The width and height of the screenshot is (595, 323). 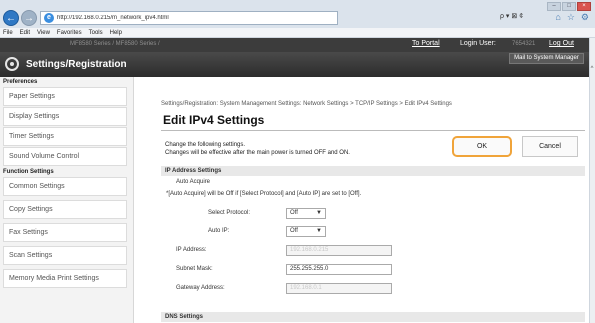 What do you see at coordinates (49, 18) in the screenshot?
I see `browser-logo-icon: e` at bounding box center [49, 18].